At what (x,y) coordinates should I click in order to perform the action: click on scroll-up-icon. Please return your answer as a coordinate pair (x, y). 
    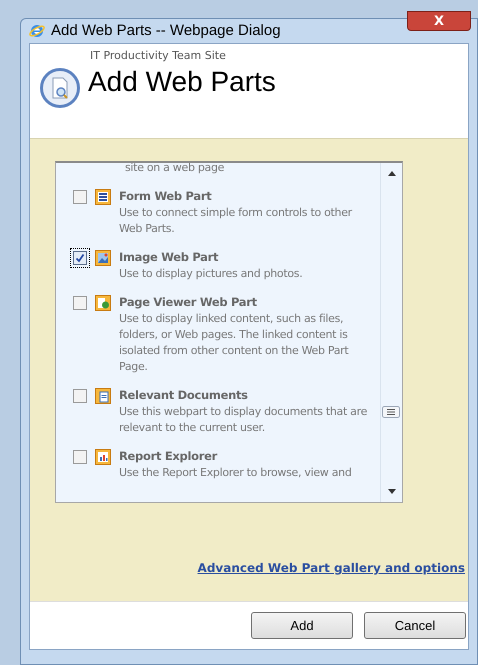
    Looking at the image, I should click on (392, 173).